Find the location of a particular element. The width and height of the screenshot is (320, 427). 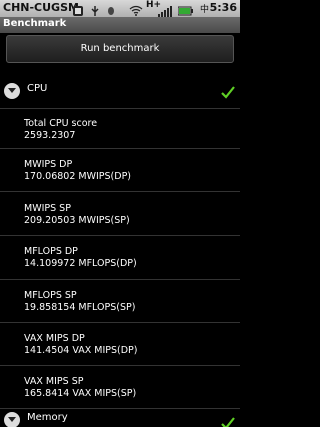

app-title-bar: Benchmark is located at coordinates (120, 25).